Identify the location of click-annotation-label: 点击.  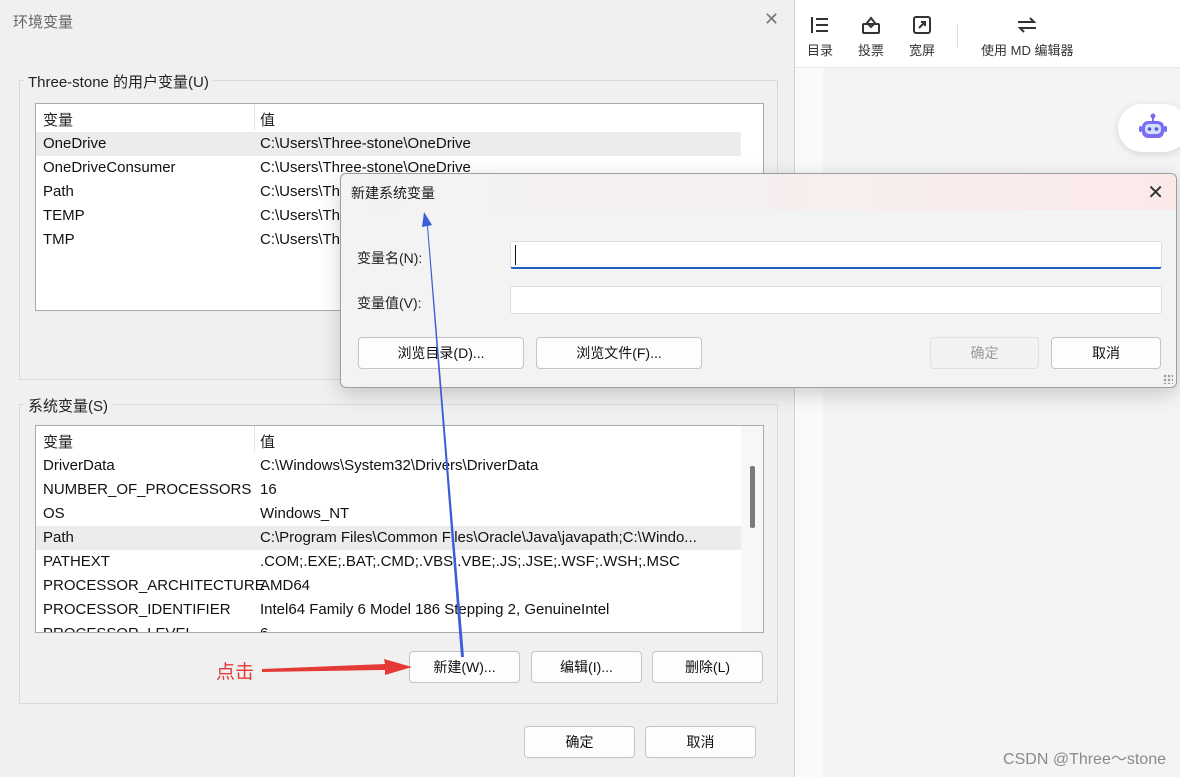
(235, 672).